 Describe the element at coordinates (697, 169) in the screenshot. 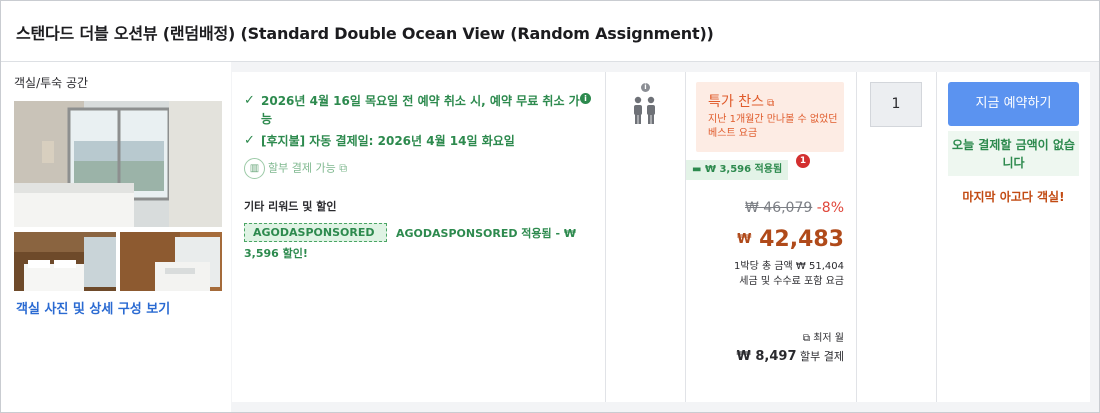

I see `coupon-icon: ▬` at that location.